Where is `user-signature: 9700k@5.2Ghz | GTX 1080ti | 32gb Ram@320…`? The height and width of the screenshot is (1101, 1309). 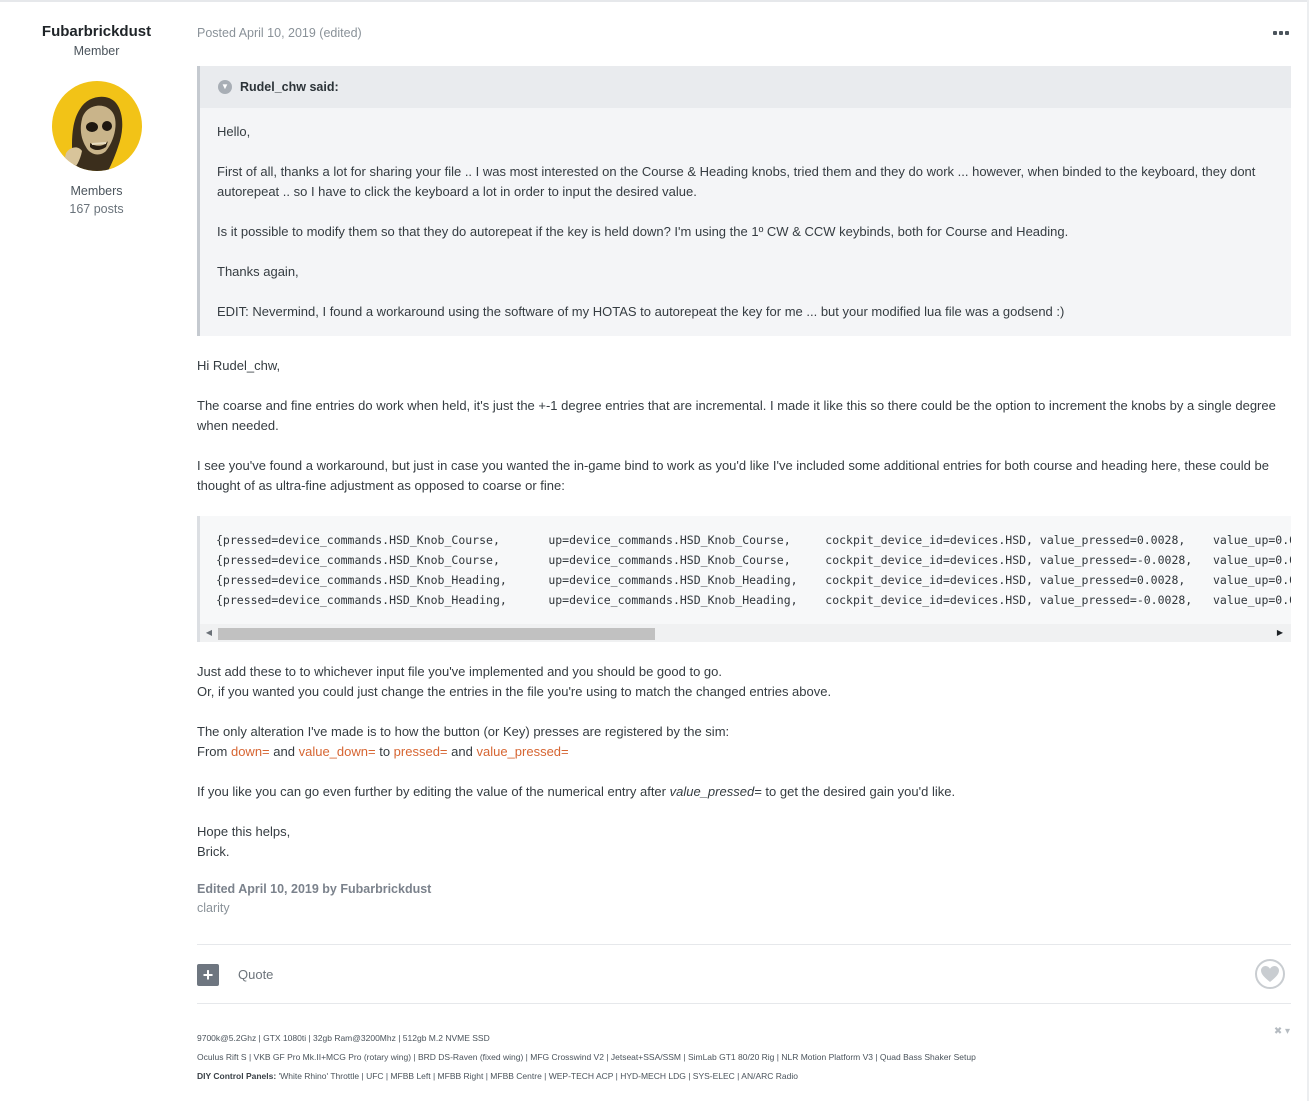 user-signature: 9700k@5.2Ghz | GTX 1080ti | 32gb Ram@320… is located at coordinates (586, 1057).